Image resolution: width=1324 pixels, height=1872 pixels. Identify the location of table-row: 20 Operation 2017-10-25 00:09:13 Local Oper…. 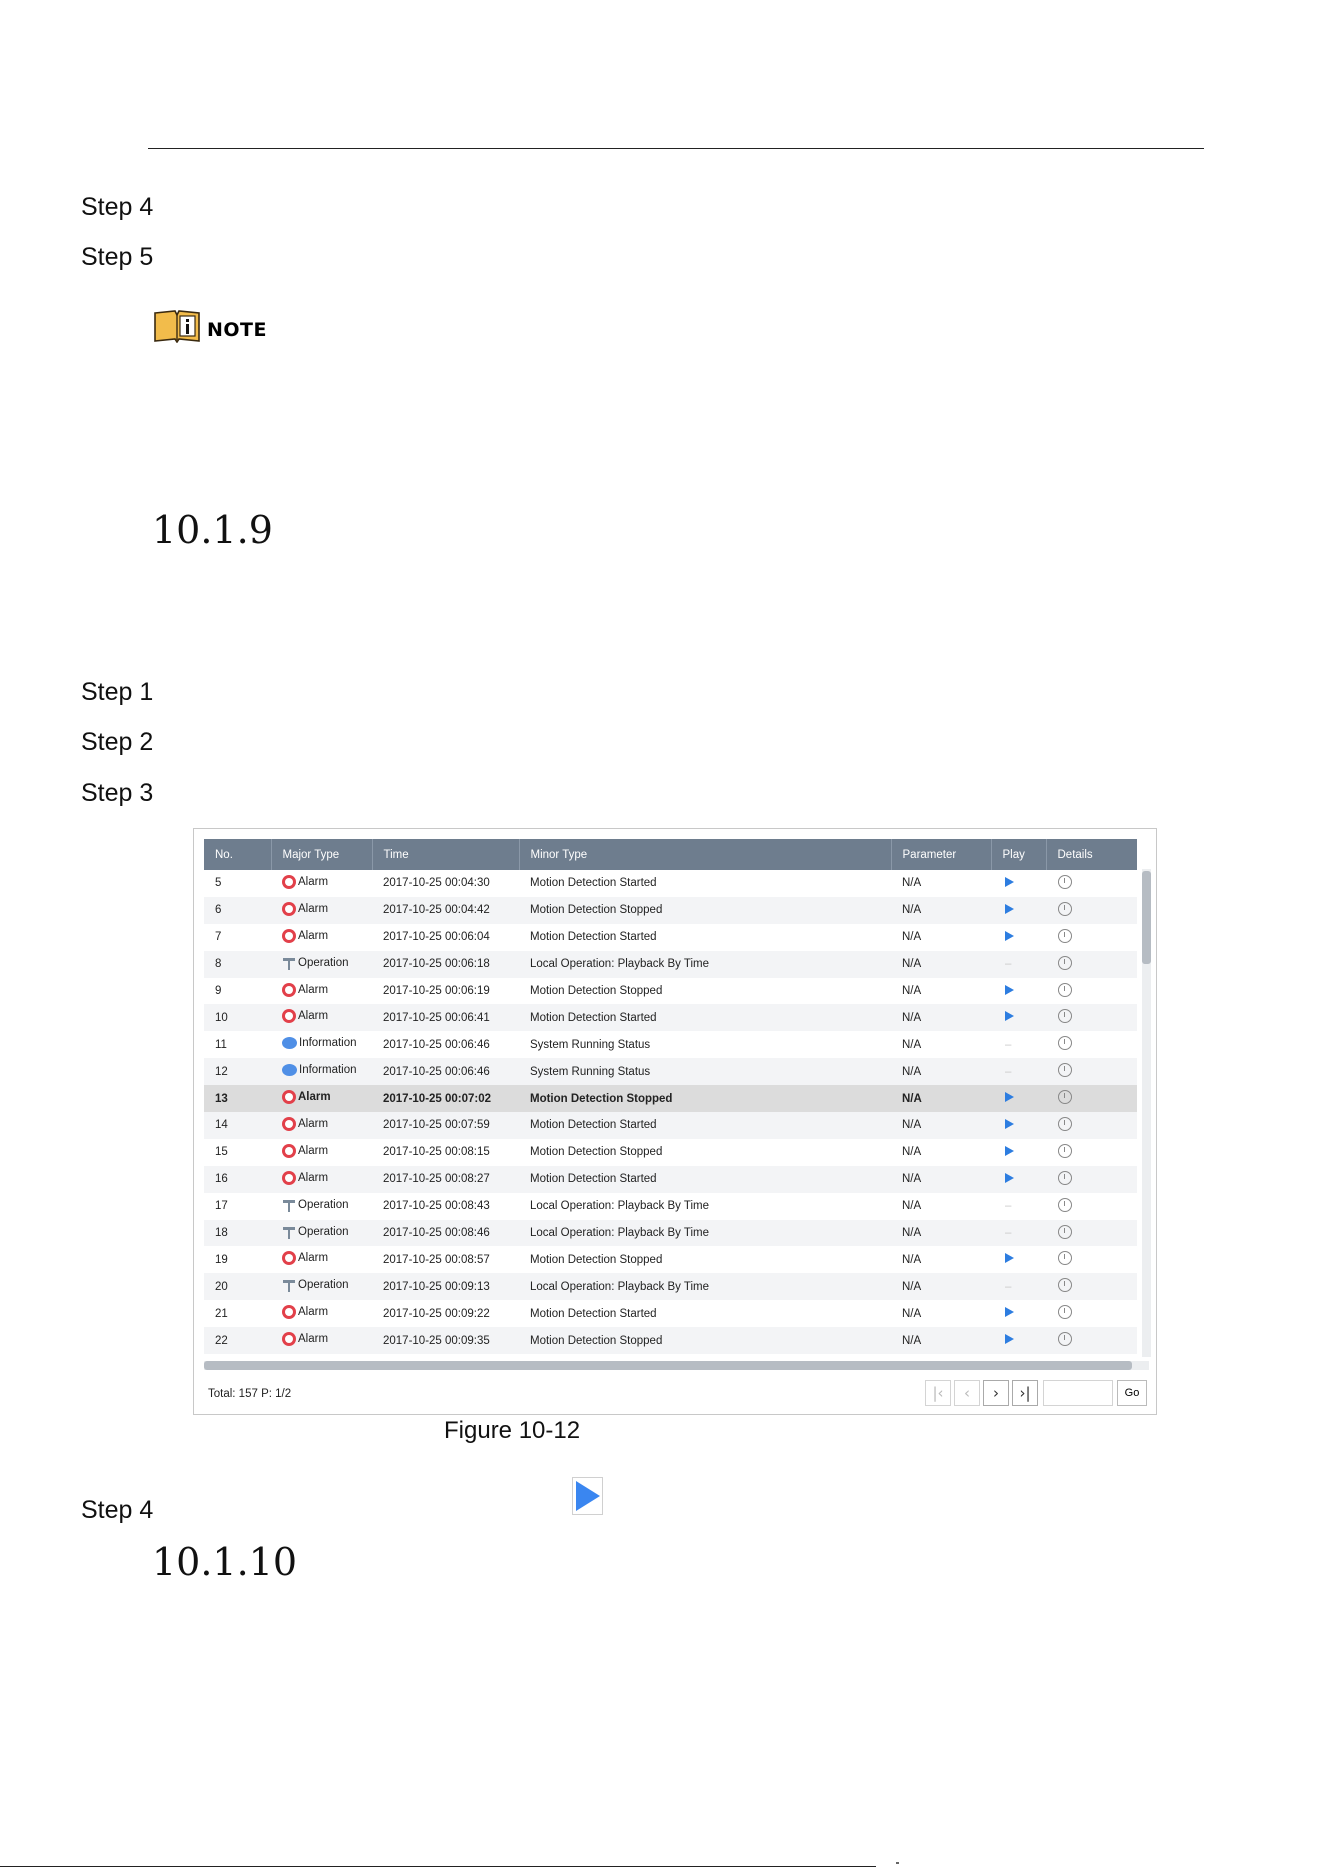
(670, 1287).